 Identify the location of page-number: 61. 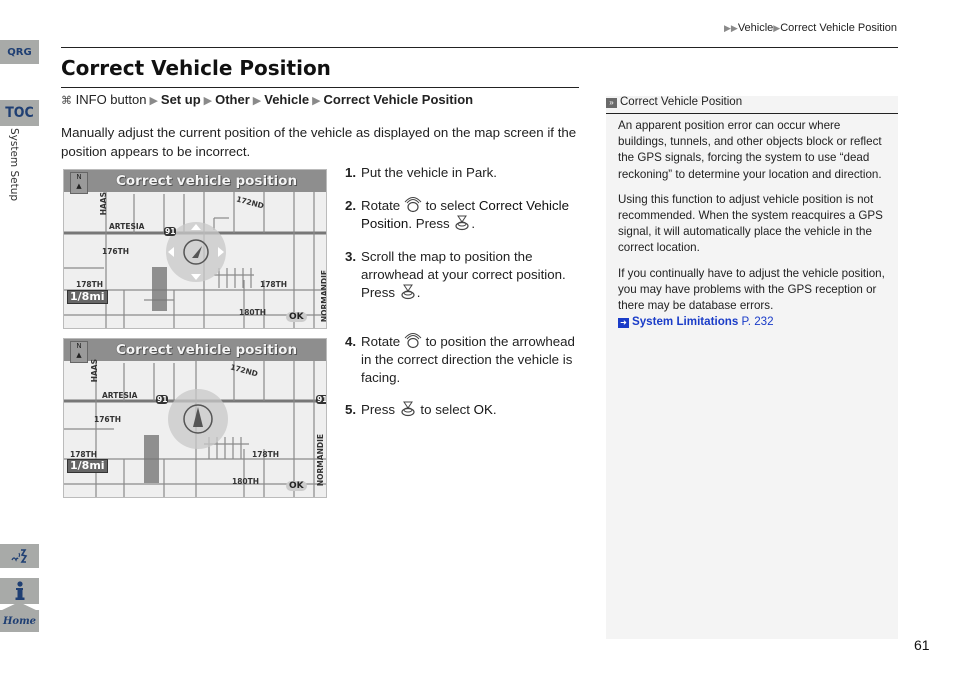
(922, 645).